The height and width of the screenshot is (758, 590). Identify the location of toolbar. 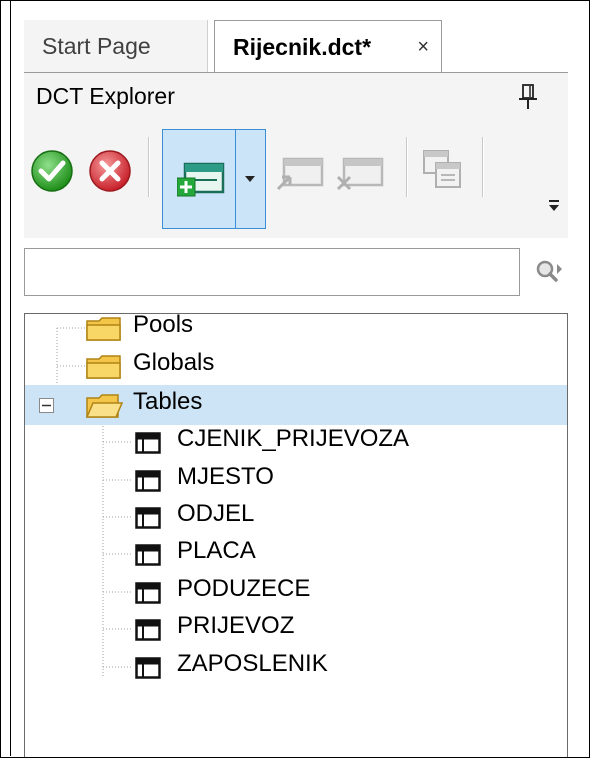
(296, 180).